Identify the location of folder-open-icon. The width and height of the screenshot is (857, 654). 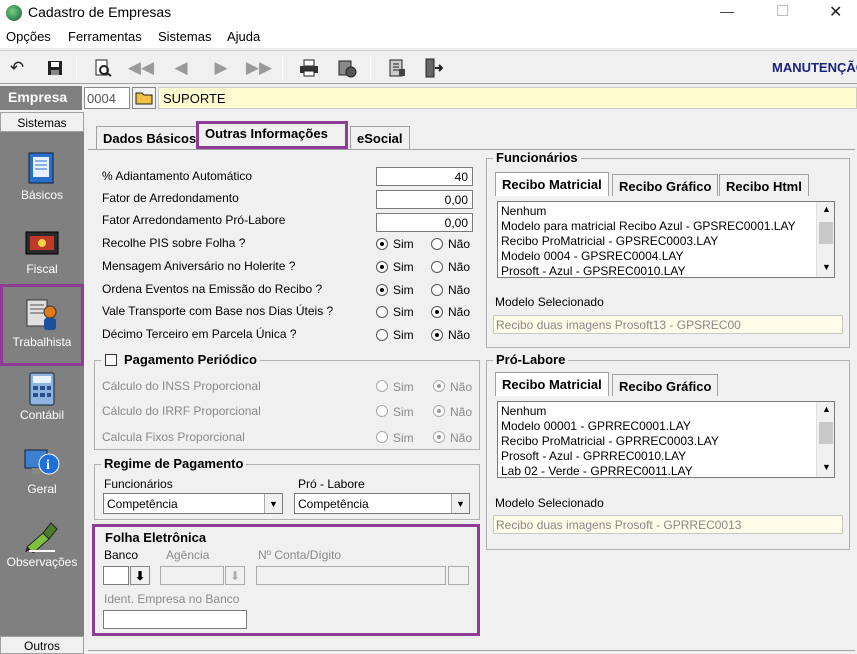
(144, 98).